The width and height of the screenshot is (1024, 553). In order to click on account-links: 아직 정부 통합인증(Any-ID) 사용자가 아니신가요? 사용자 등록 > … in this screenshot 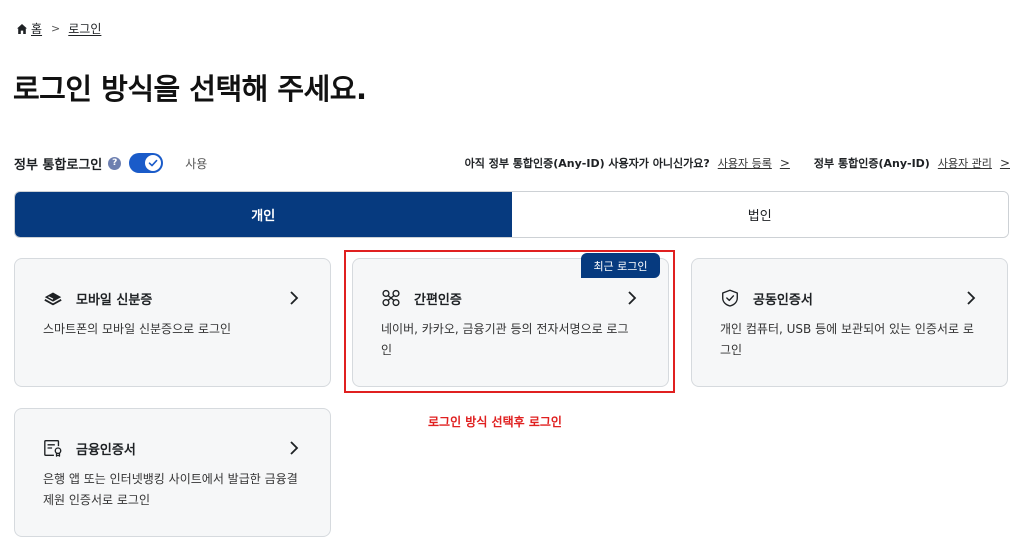, I will do `click(737, 163)`.